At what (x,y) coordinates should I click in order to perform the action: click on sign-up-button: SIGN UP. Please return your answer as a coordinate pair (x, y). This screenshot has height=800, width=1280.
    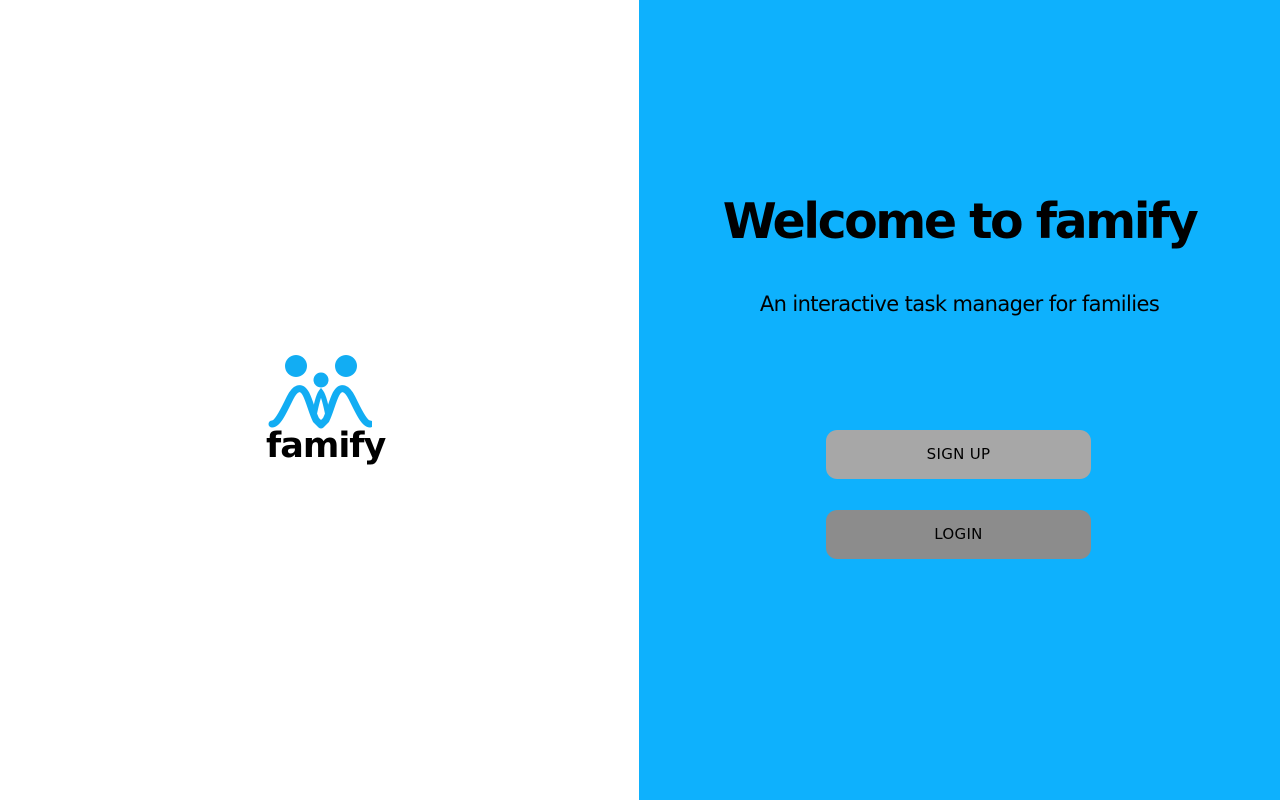
    Looking at the image, I should click on (958, 454).